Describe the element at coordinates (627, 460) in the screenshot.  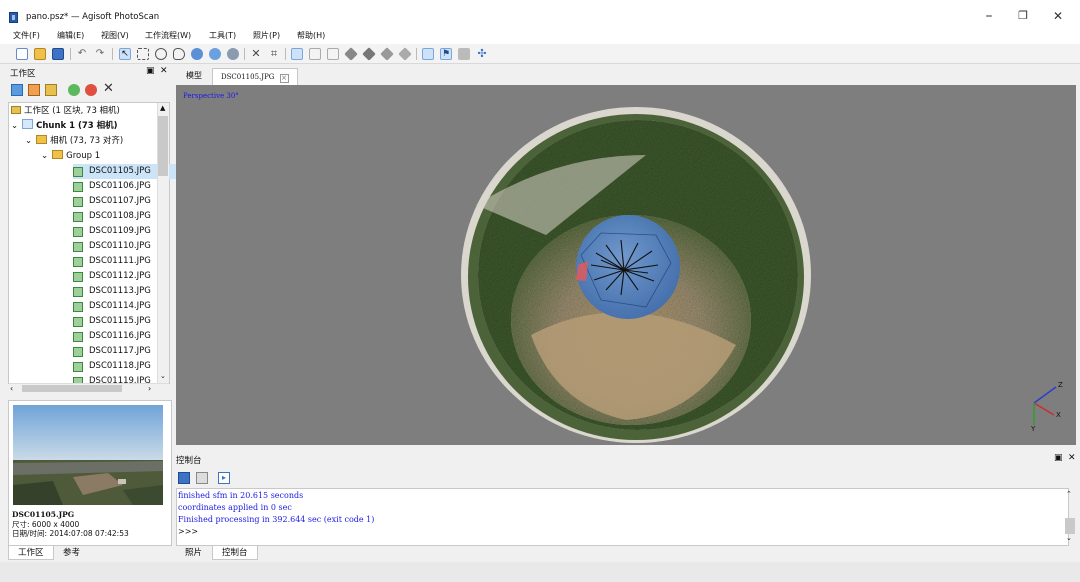
I see `console-header: 控制台 ▣ ✕` at that location.